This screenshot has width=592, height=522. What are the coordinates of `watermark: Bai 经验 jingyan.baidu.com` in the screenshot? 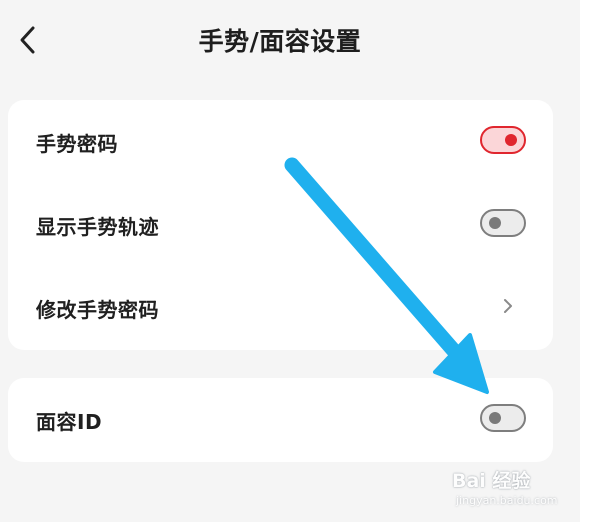 It's located at (516, 491).